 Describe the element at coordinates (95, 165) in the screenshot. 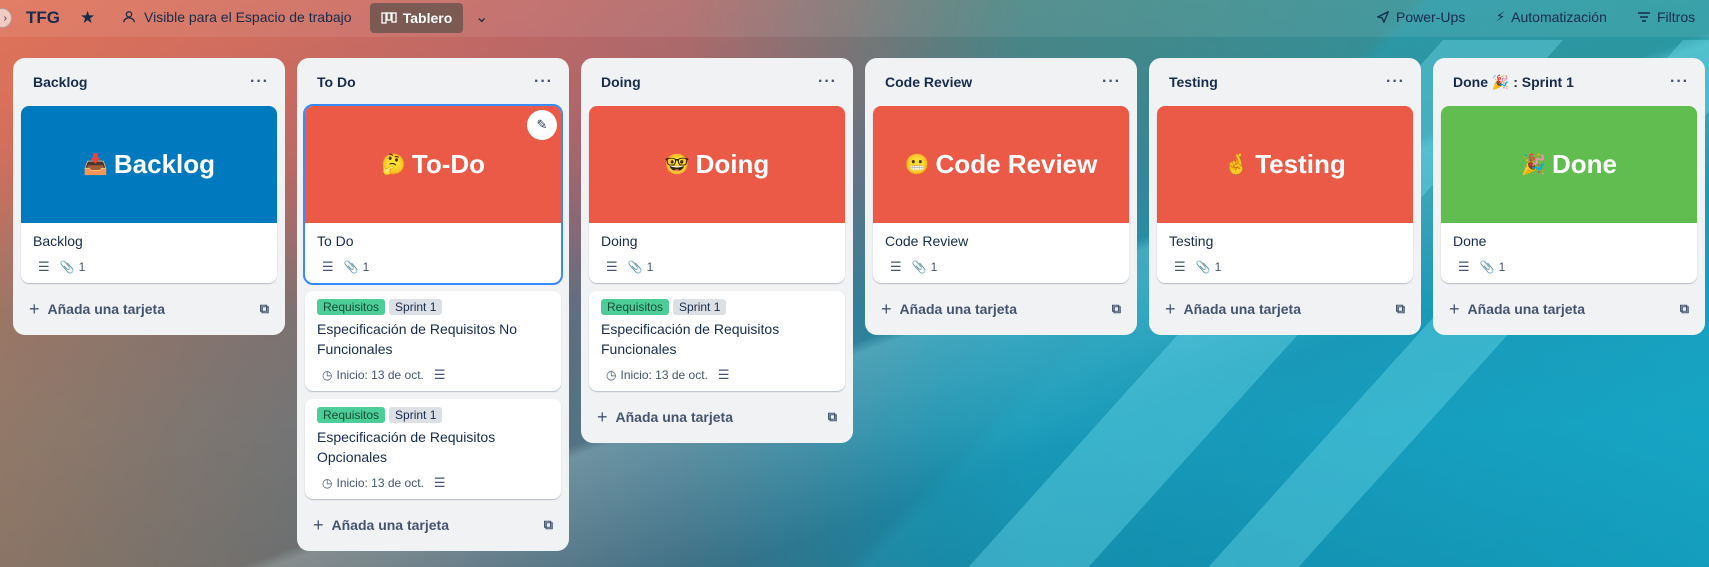

I see `inbox-emoji-icon: 📥` at that location.